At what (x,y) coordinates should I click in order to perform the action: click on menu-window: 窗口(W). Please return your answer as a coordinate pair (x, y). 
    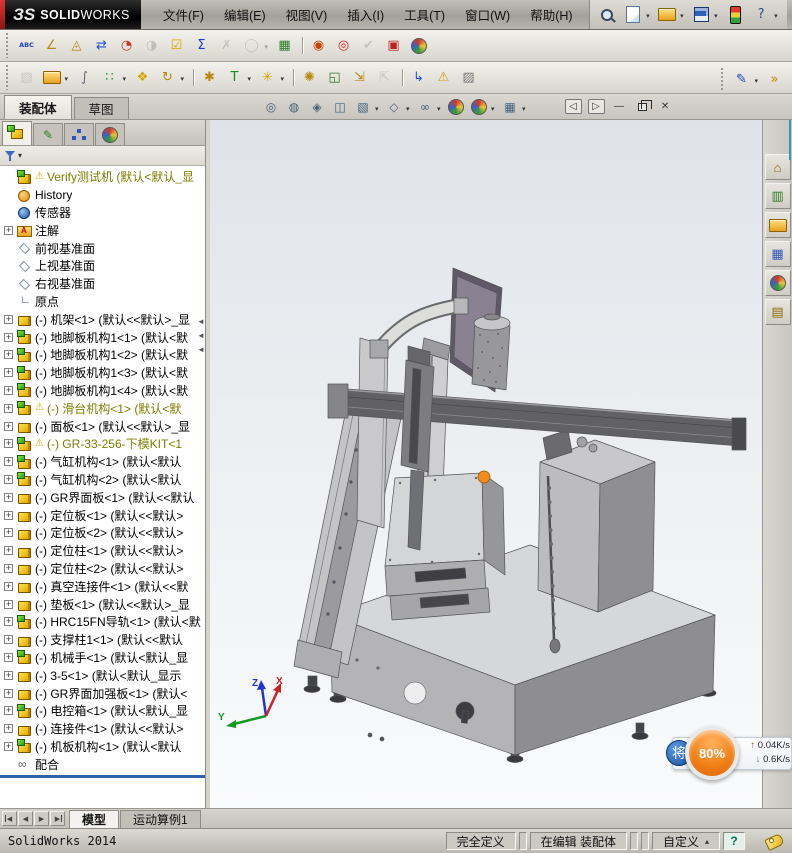
    Looking at the image, I should click on (487, 14).